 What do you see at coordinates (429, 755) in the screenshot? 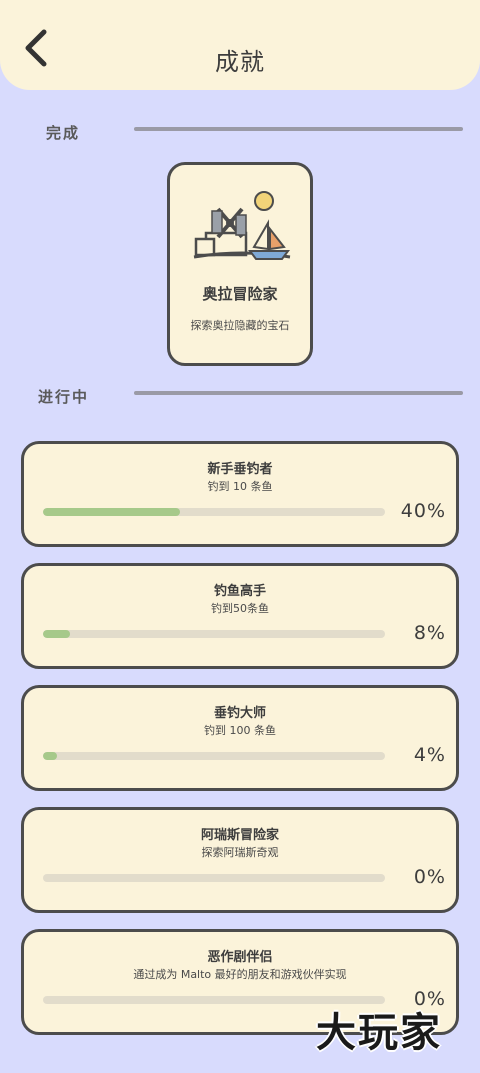
I see `progress-percent: 4%` at bounding box center [429, 755].